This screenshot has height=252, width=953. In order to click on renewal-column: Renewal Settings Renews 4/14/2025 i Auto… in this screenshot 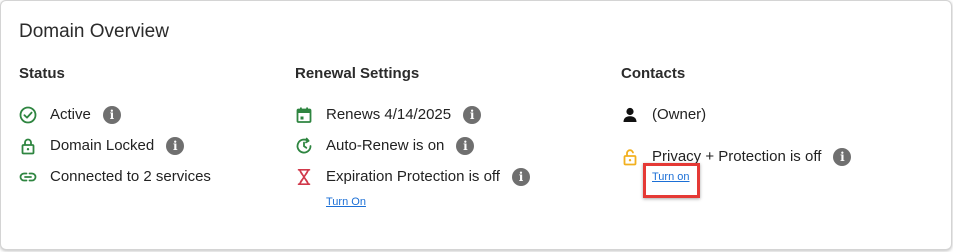, I will do `click(412, 137)`.